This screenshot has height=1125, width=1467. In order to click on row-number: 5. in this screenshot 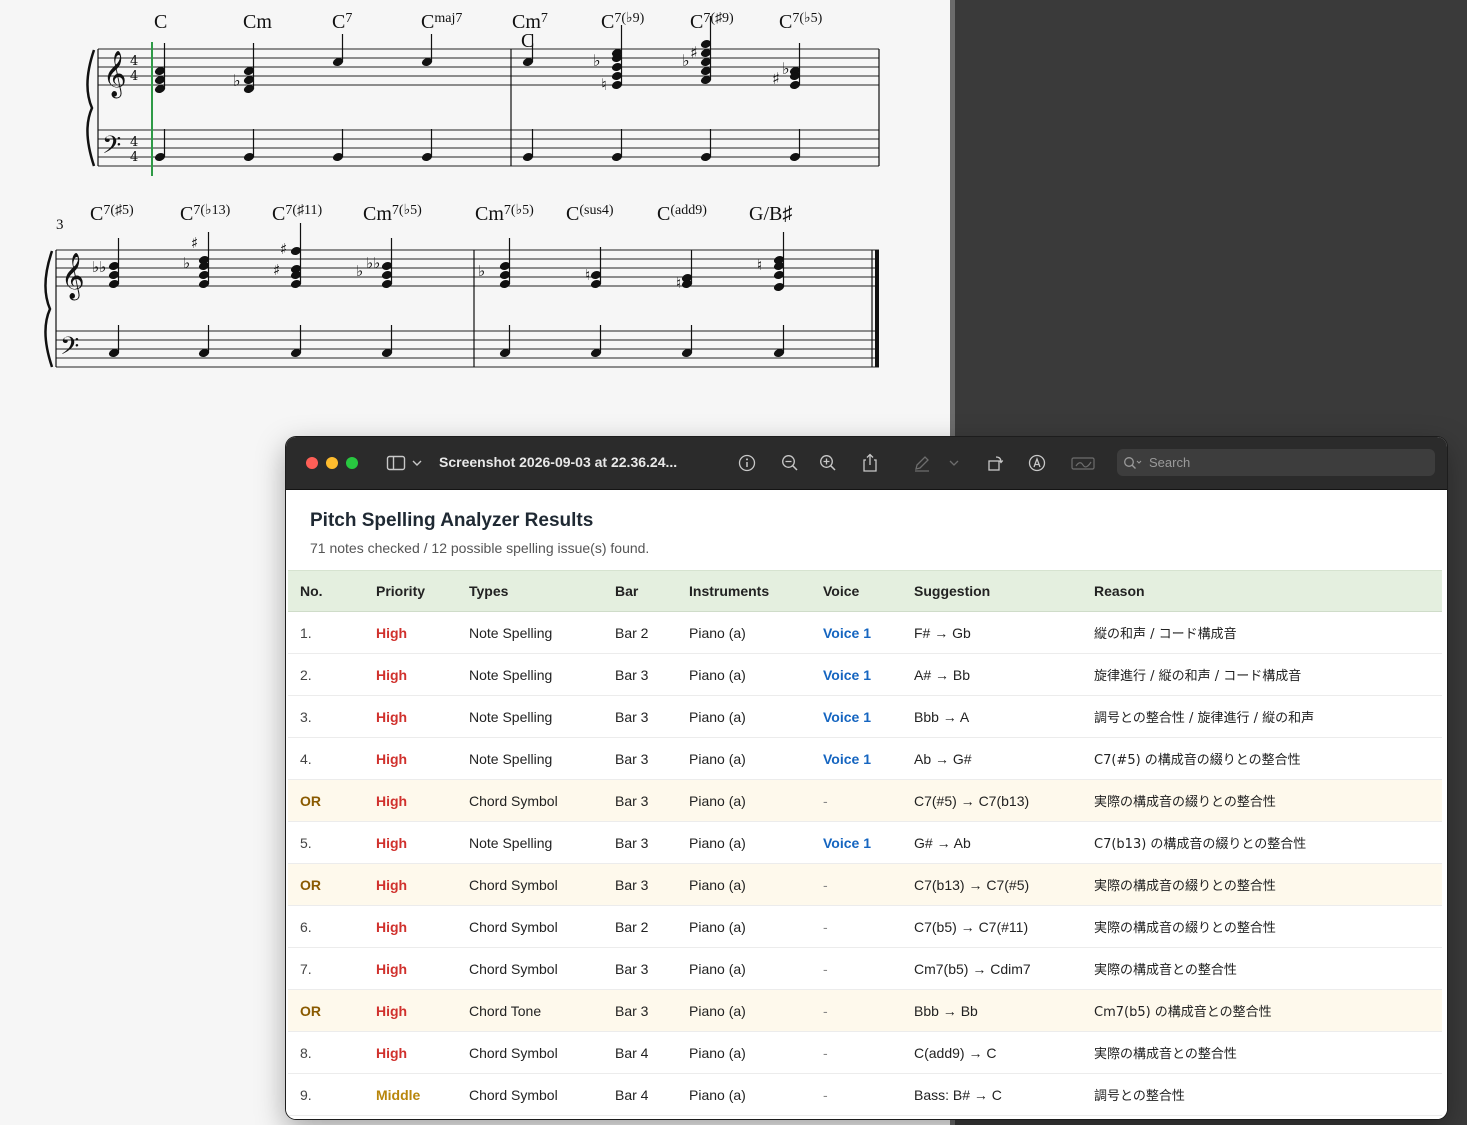, I will do `click(306, 842)`.